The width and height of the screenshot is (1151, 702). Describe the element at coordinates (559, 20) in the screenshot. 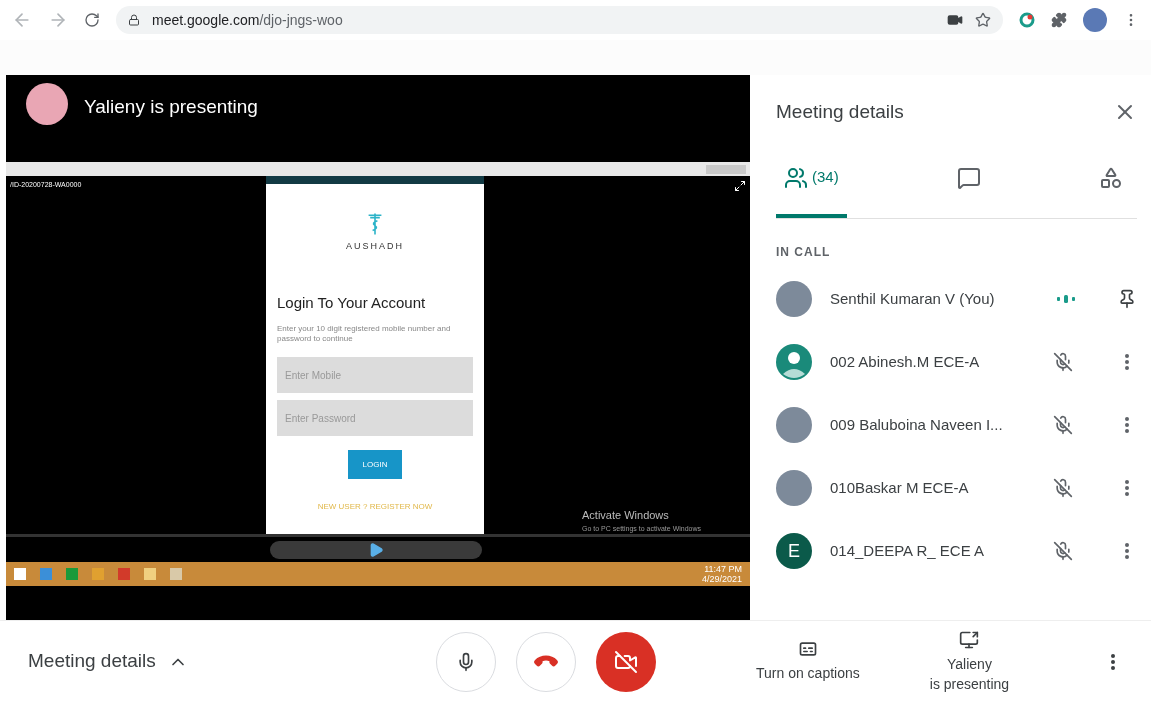

I see `address-bar: meet.google.com/djo-jngs-woo` at that location.